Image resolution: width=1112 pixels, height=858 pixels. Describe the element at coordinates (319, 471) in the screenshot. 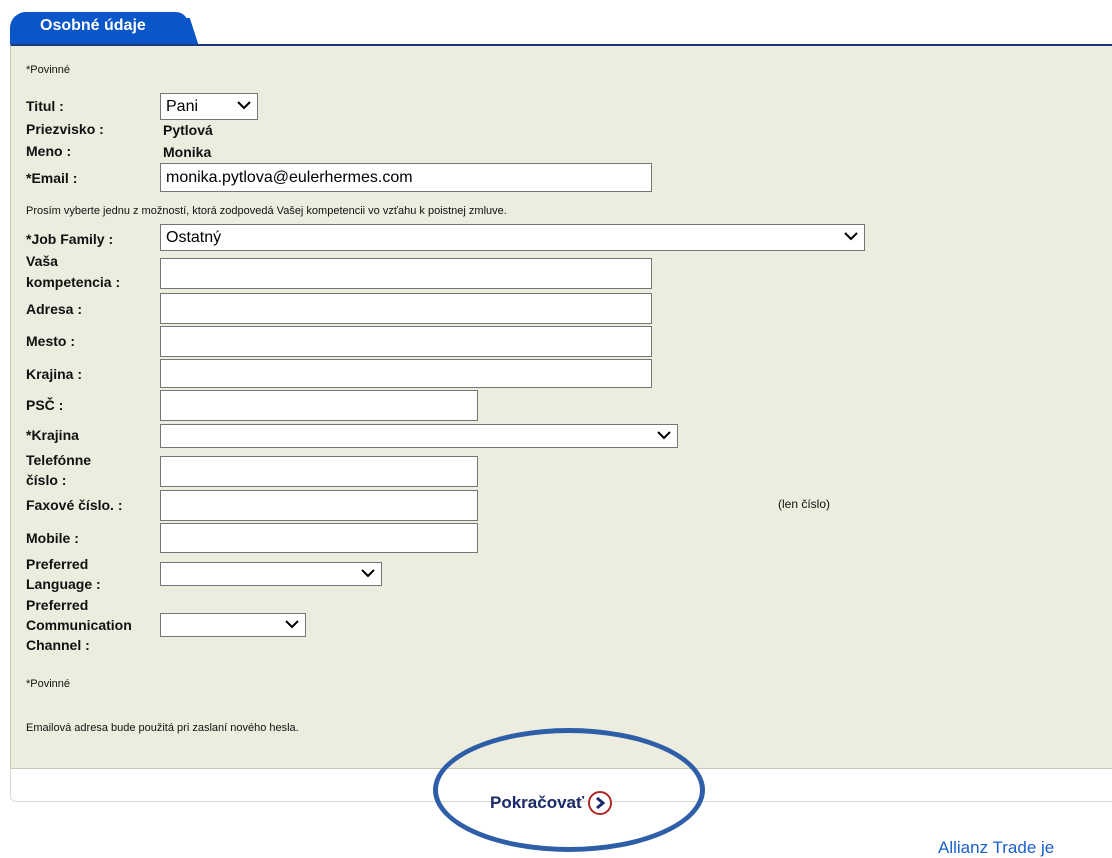

I see `telefon-input` at that location.